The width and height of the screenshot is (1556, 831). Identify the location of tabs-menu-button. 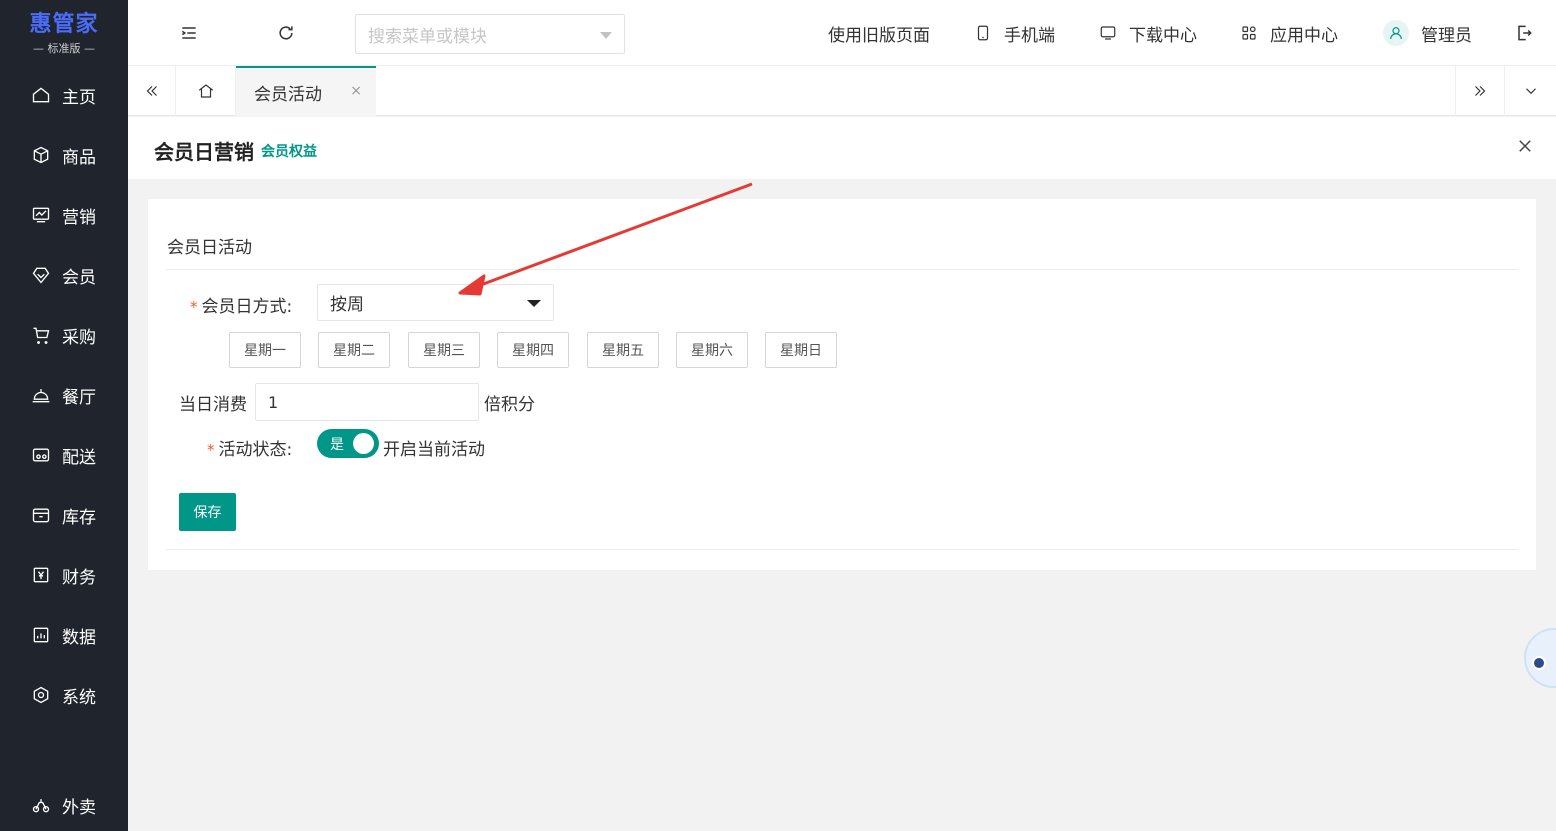
(1530, 91).